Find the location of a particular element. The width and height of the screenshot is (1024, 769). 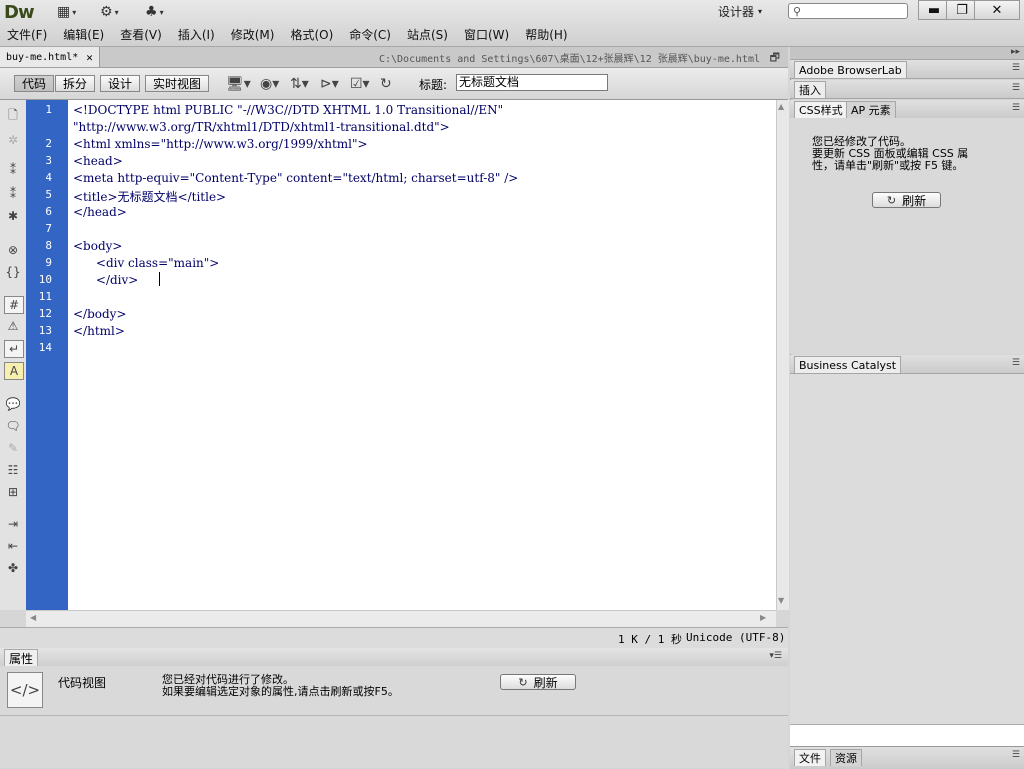

workspace-switcher: 设计器 ▾ is located at coordinates (740, 11).